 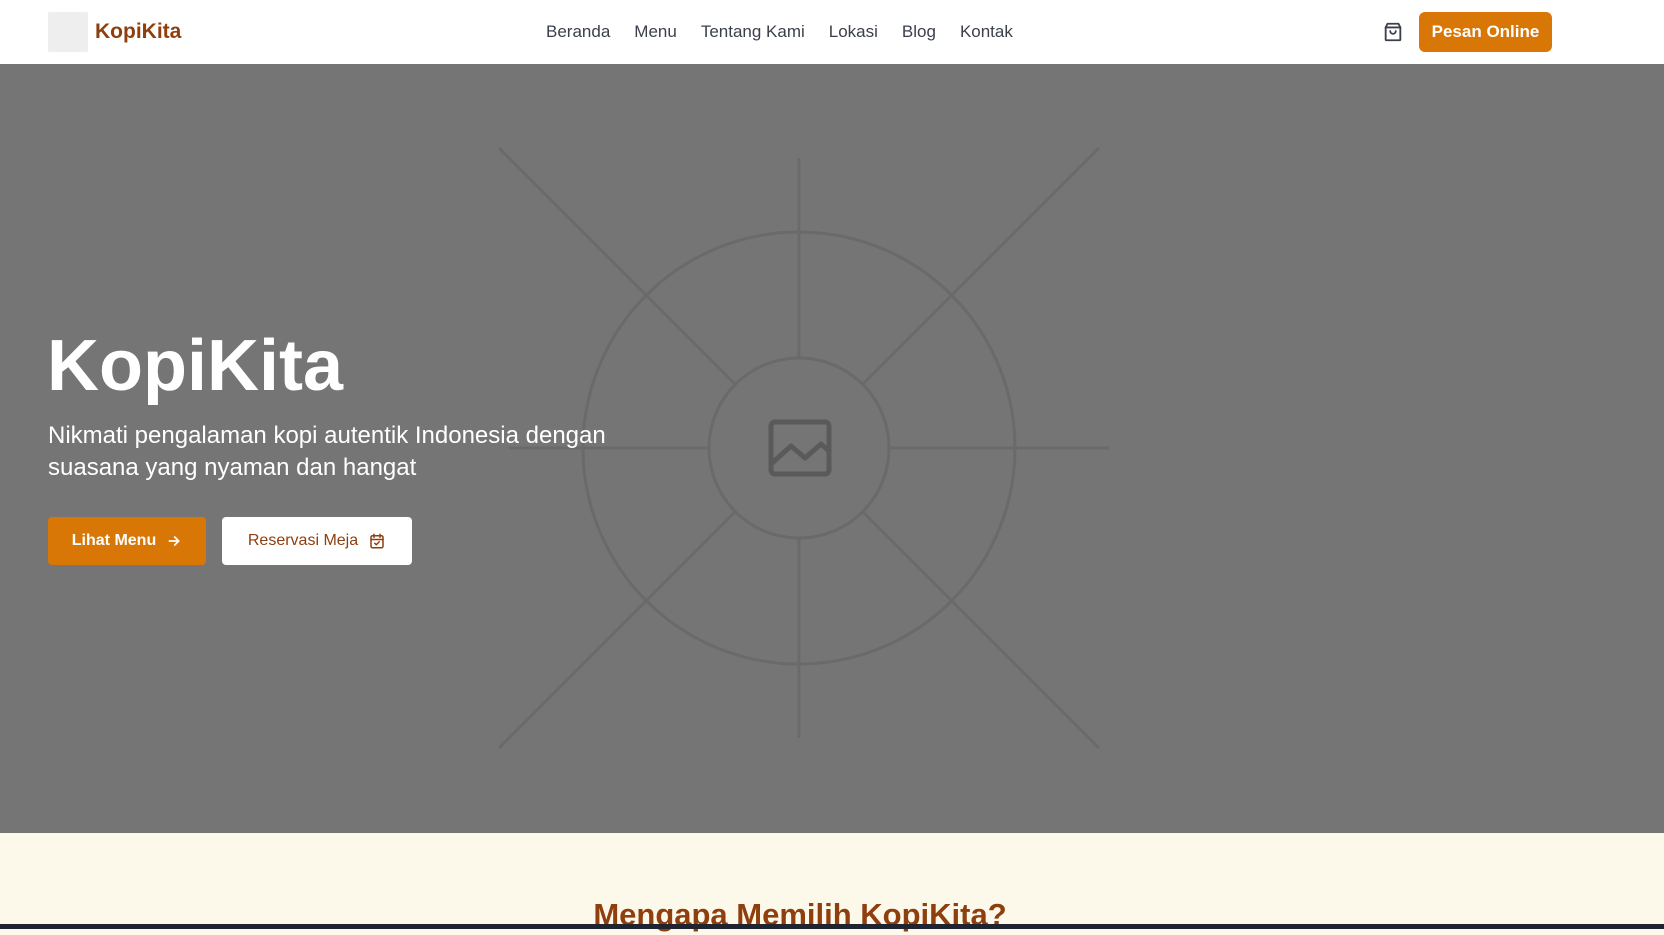 I want to click on reserve-table-label: Reservasi Meja, so click(x=303, y=540).